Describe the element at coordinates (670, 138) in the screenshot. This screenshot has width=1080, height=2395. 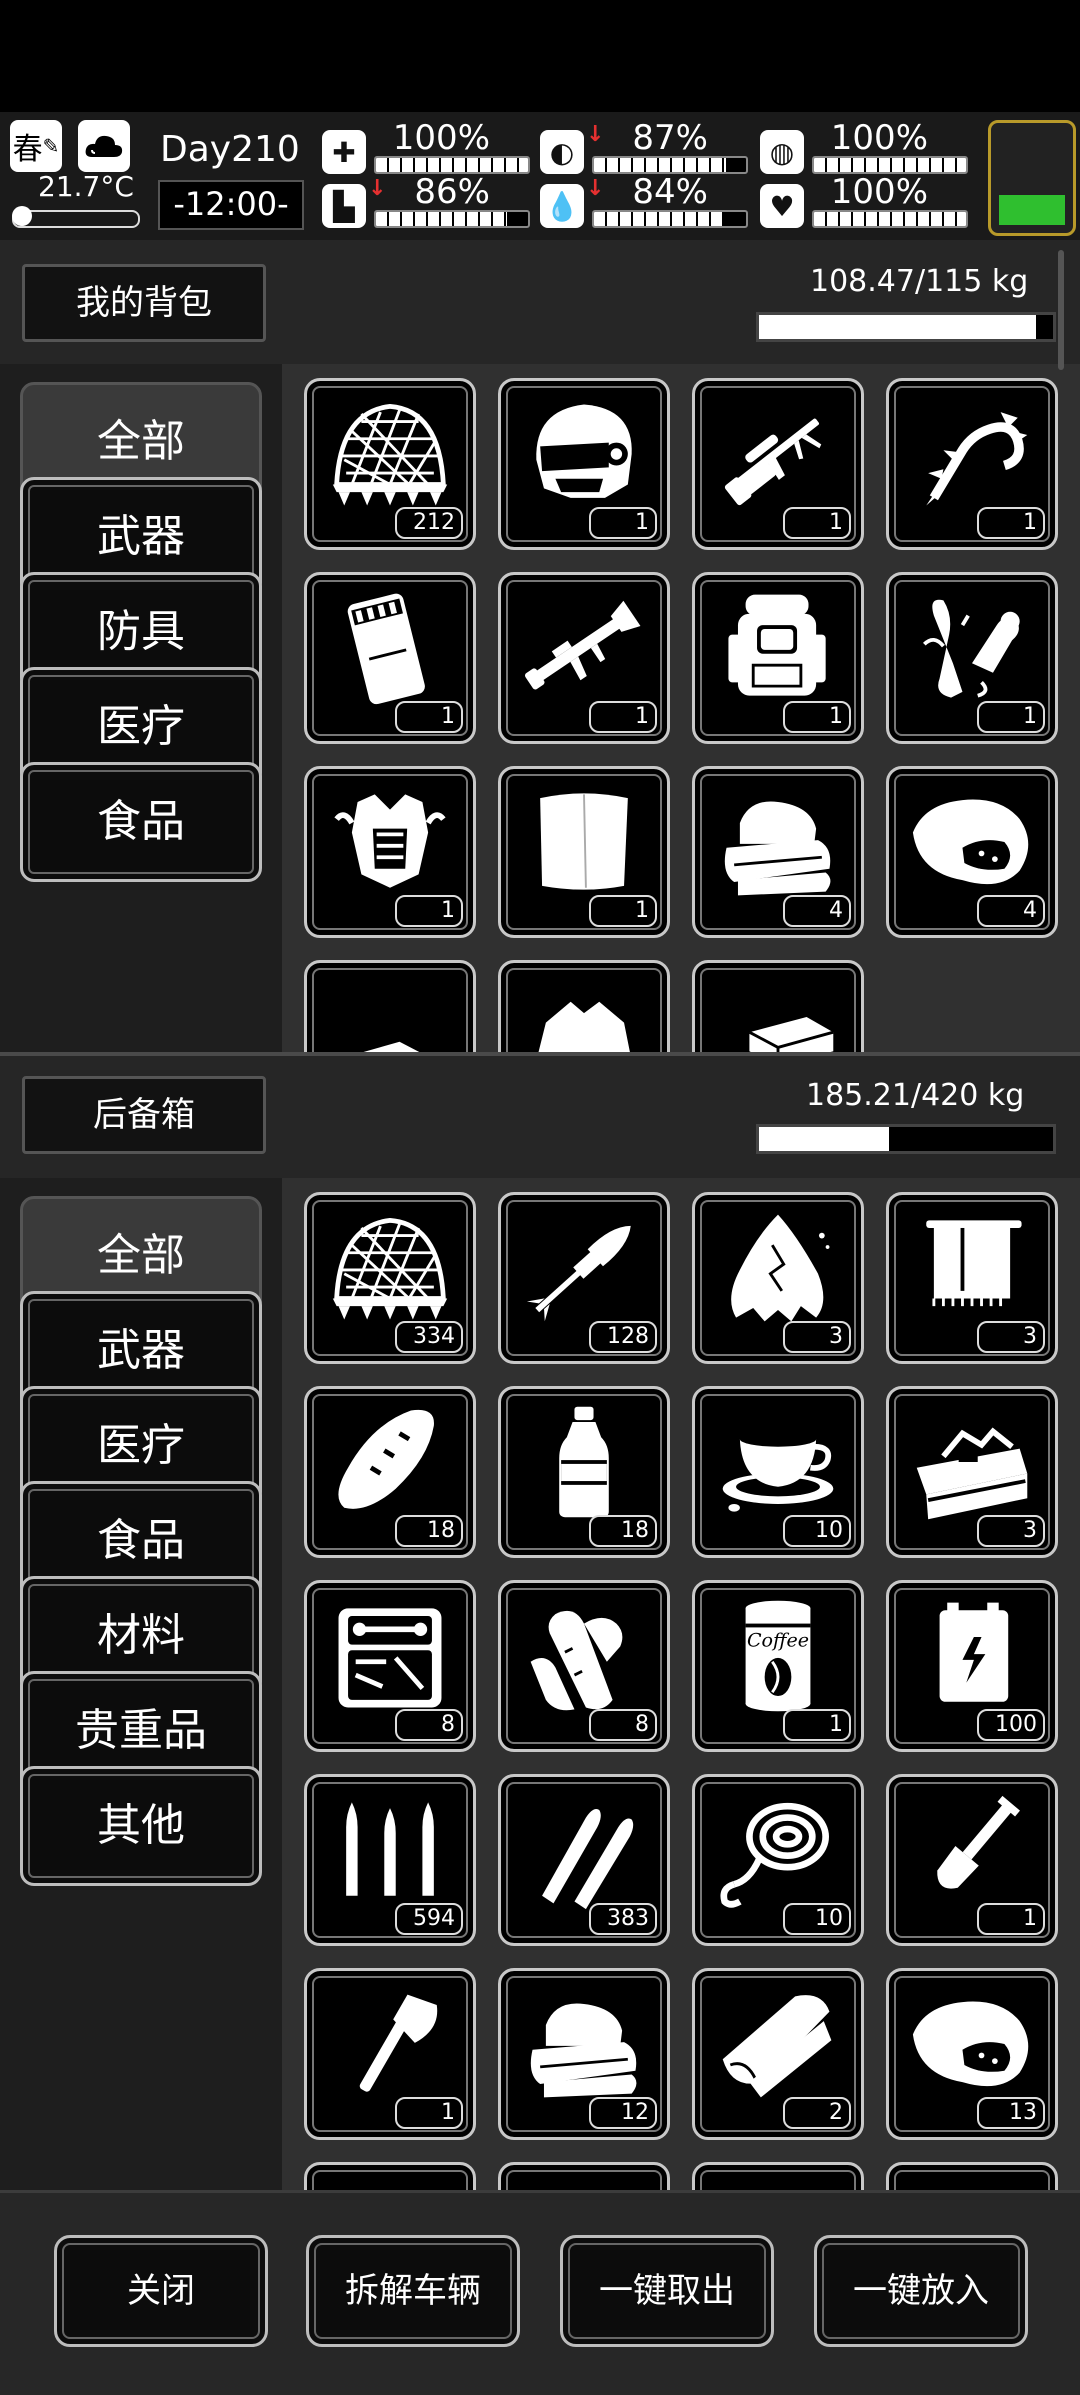
I see `stat-percent: 87%` at that location.